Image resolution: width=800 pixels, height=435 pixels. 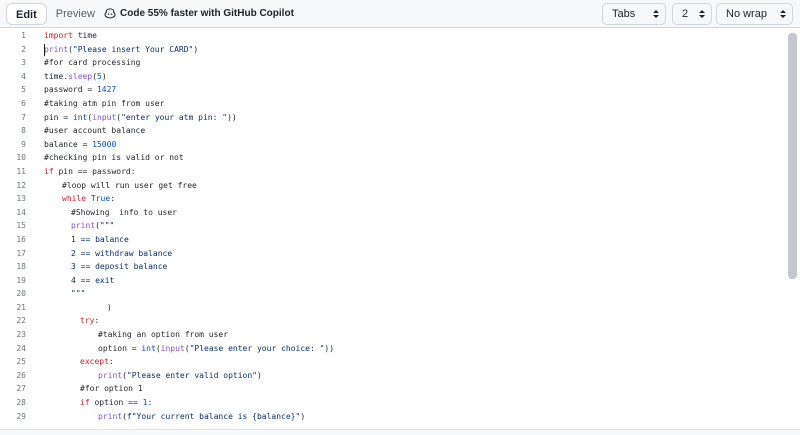 What do you see at coordinates (414, 131) in the screenshot?
I see `code-line: #user account balance` at bounding box center [414, 131].